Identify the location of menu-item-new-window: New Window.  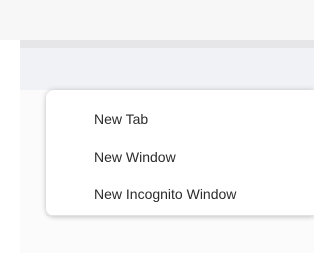
(180, 157).